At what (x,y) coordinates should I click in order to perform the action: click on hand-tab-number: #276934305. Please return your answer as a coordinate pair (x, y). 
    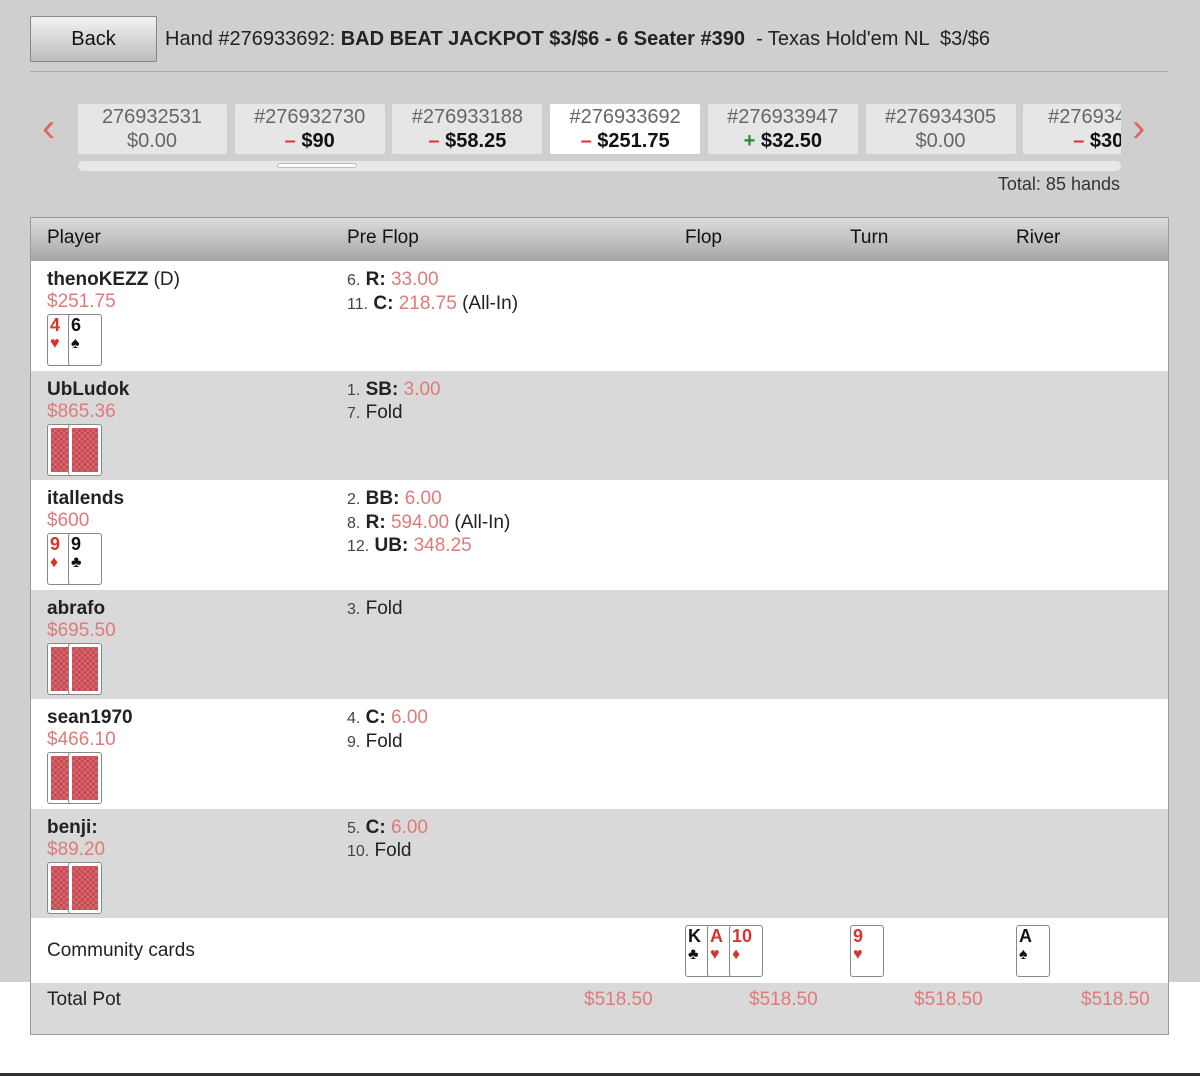
    Looking at the image, I should click on (940, 117).